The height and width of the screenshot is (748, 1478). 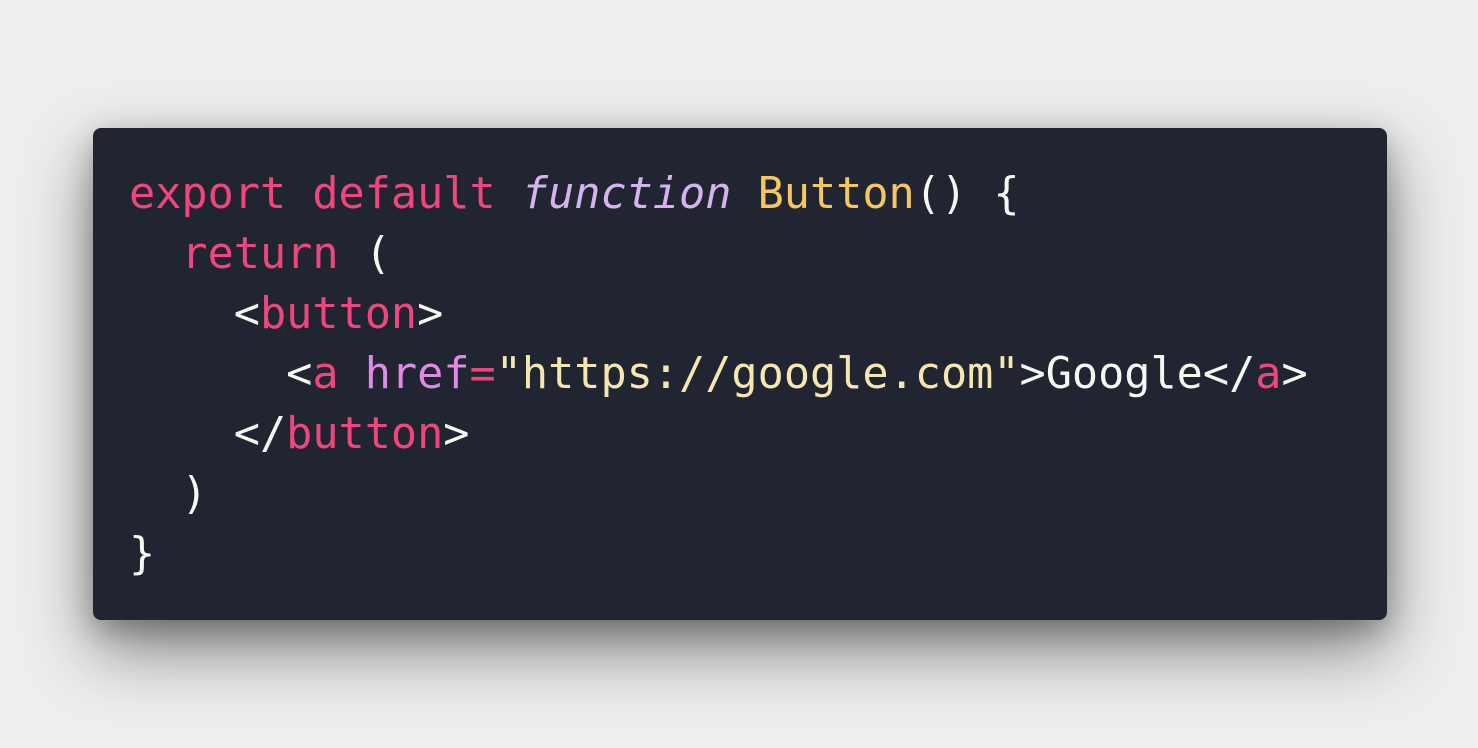 I want to click on parentheses: (), so click(x=941, y=194).